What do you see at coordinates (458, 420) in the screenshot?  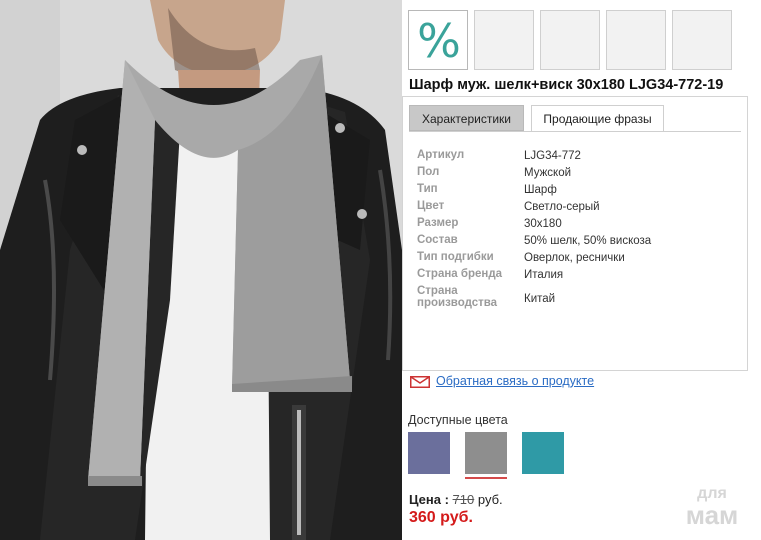 I see `available-colors-label: Доступные цвета` at bounding box center [458, 420].